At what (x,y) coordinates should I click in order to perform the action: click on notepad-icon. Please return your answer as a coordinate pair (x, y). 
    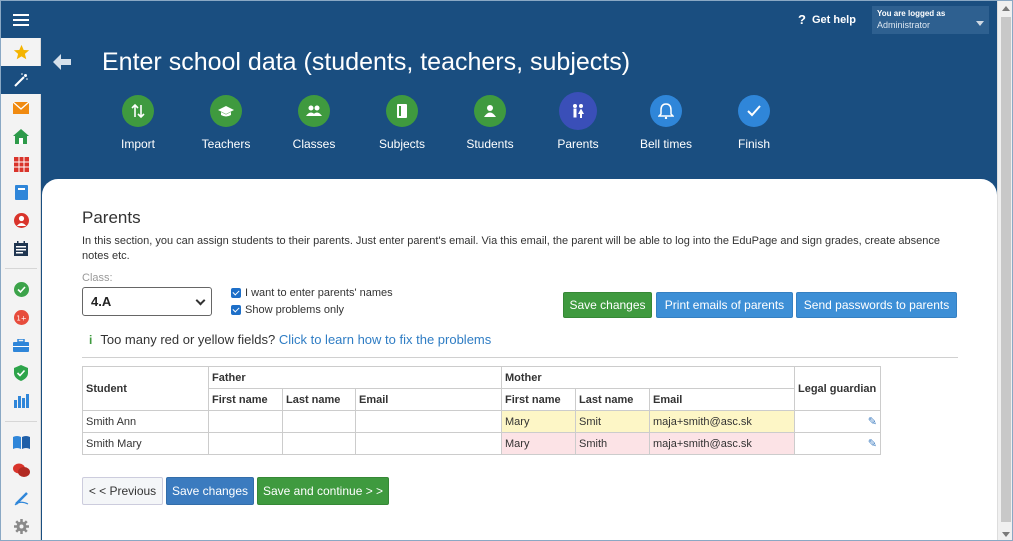
    Looking at the image, I should click on (21, 248).